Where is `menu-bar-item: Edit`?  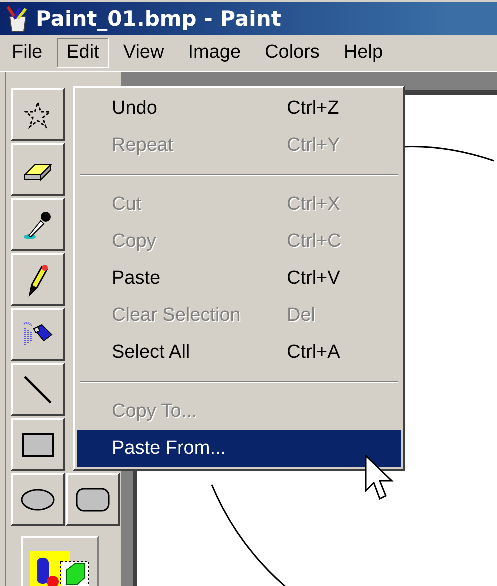
menu-bar-item: Edit is located at coordinates (83, 53).